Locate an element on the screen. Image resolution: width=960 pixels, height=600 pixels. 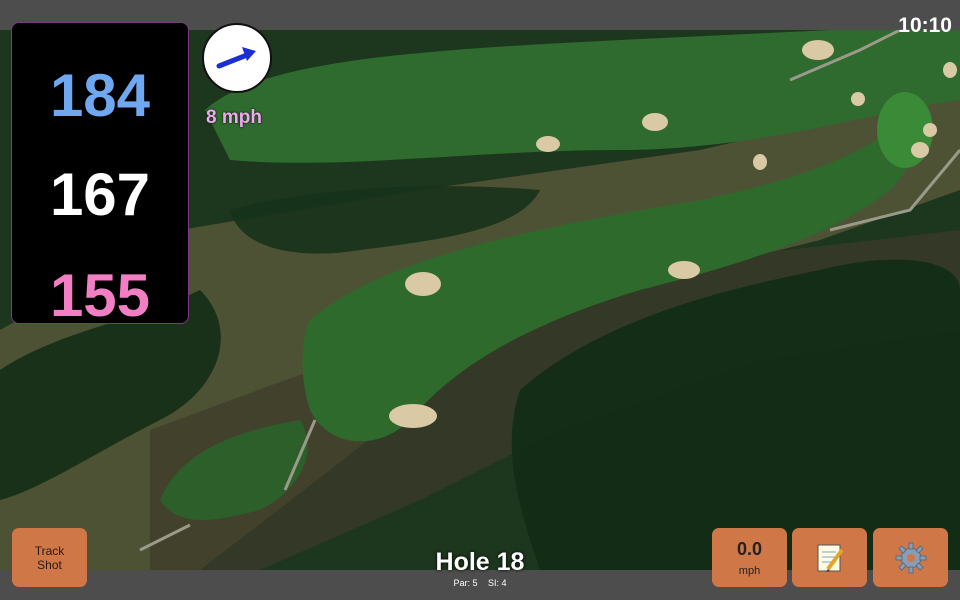
arrow-right-icon is located at coordinates (236, 58).